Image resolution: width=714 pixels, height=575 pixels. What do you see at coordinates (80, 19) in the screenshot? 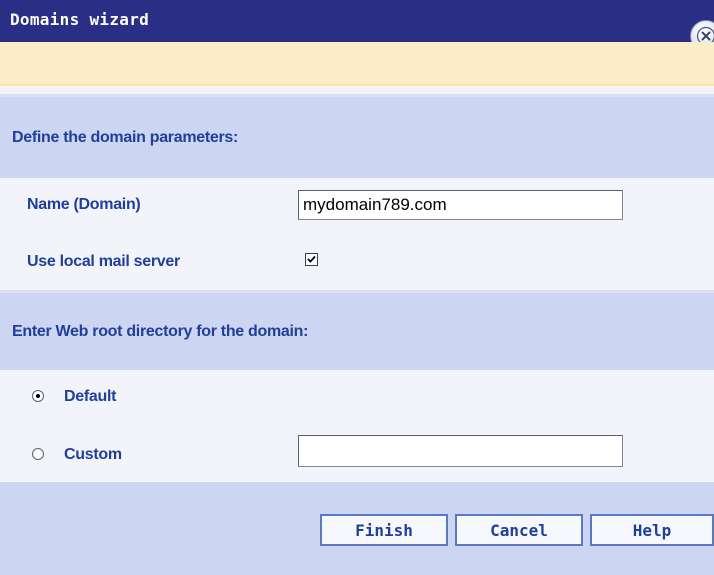
I see `window-title: Domains wizard` at bounding box center [80, 19].